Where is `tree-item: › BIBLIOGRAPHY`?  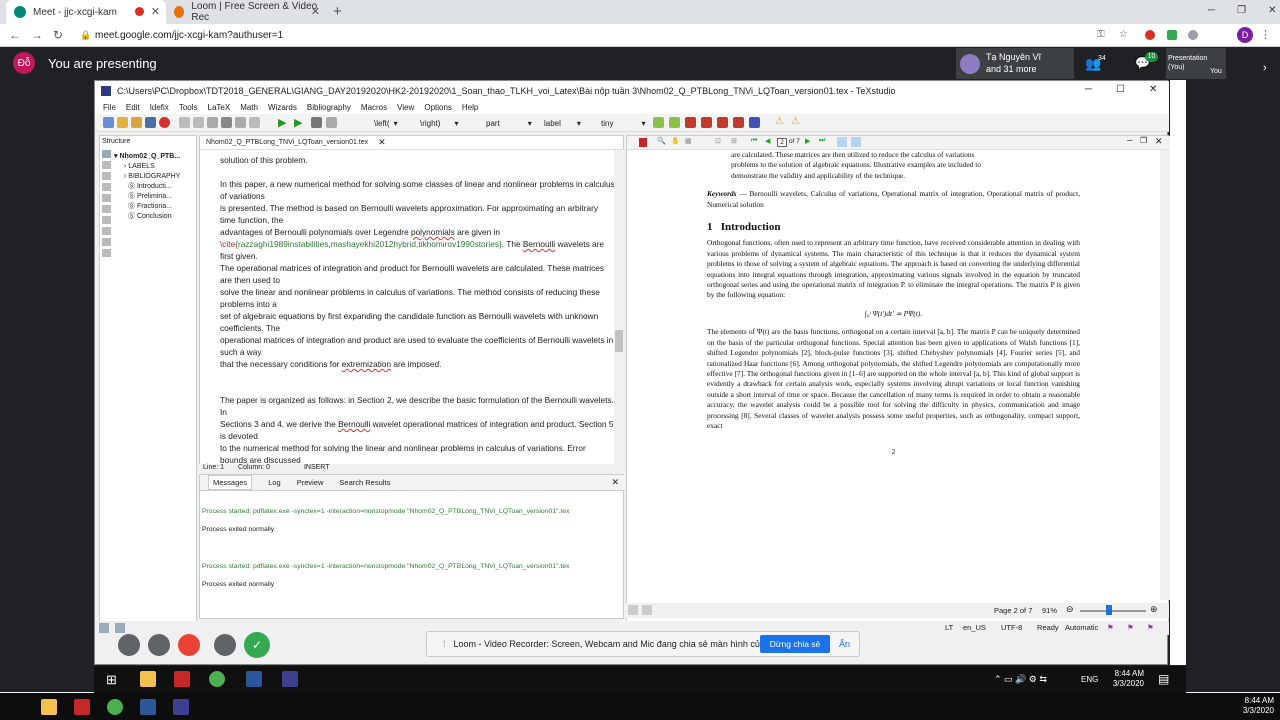 tree-item: › BIBLIOGRAPHY is located at coordinates (147, 177).